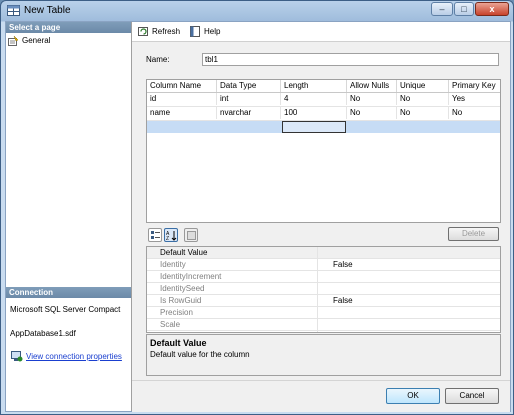 This screenshot has width=514, height=415. I want to click on new-row-selected, so click(323, 127).